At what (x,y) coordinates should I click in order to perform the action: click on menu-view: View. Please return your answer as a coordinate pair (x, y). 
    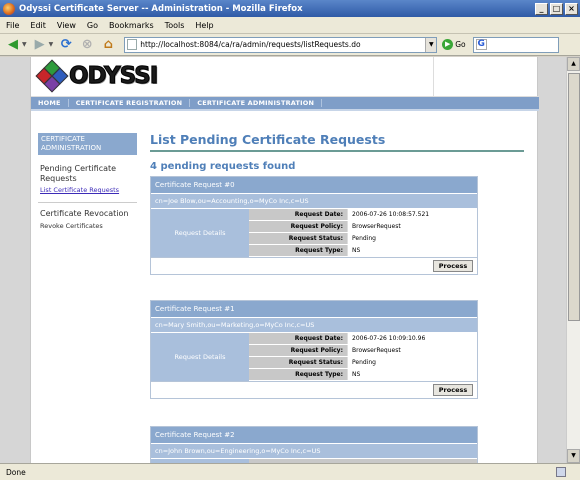
    Looking at the image, I should click on (66, 25).